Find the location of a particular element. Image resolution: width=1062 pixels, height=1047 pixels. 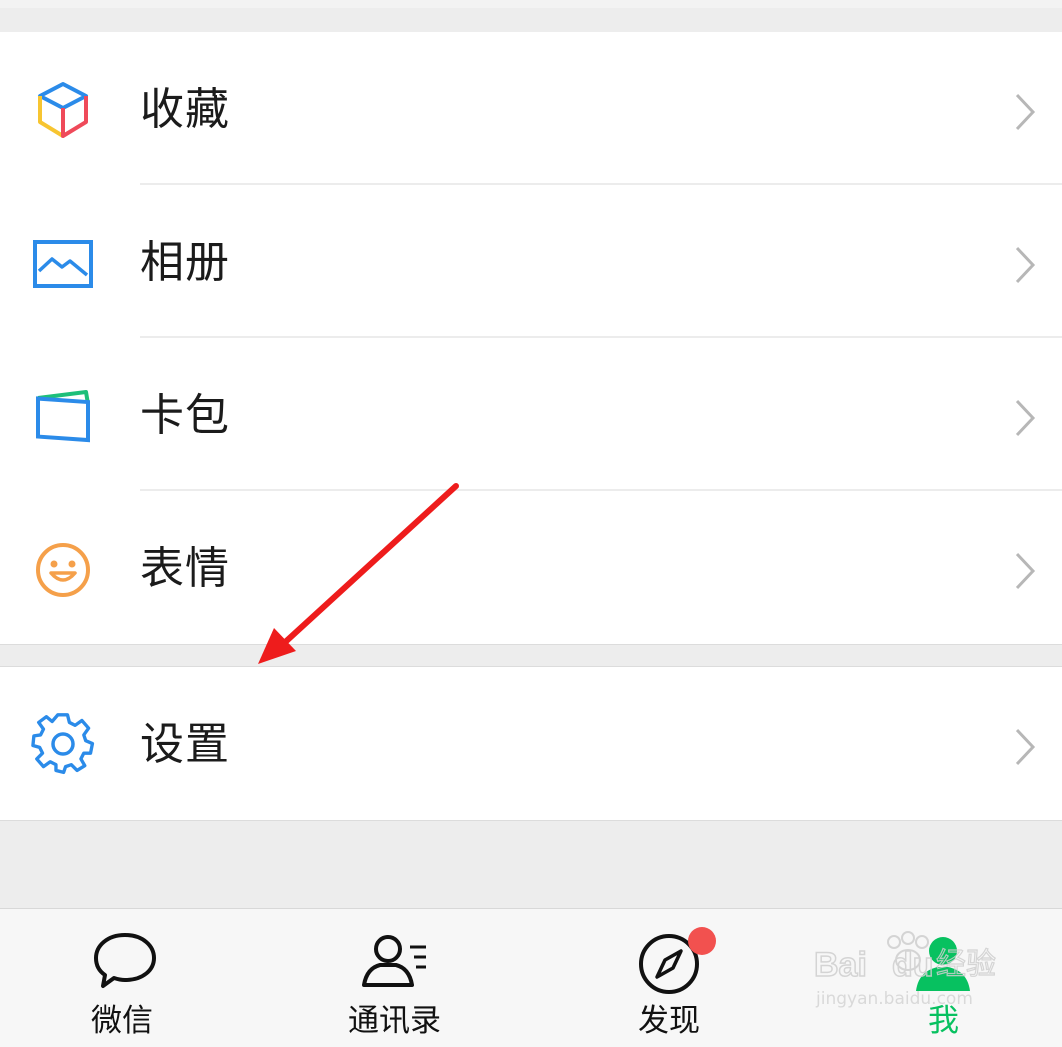

menu-item-label: 设置 is located at coordinates (185, 744).